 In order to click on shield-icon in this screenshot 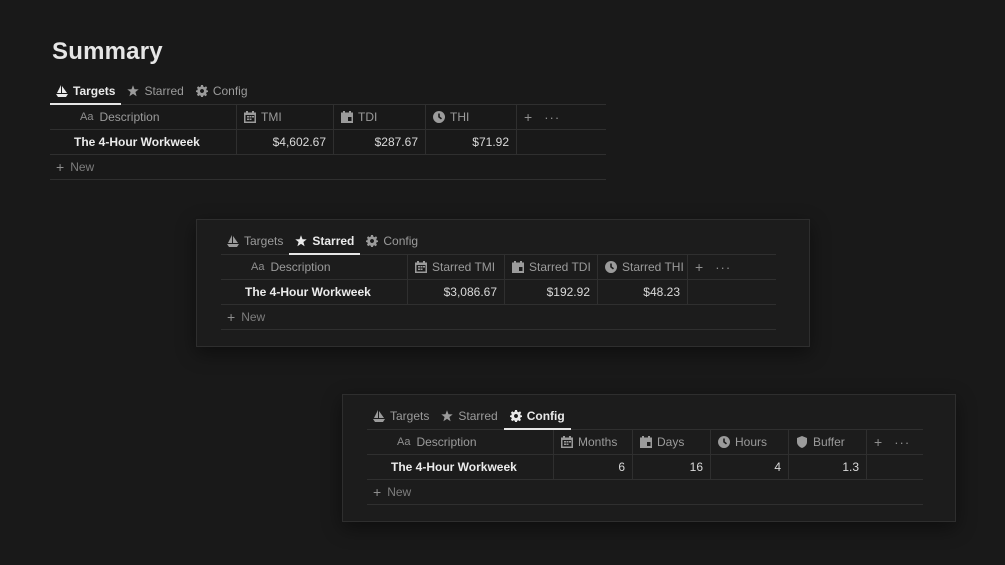, I will do `click(802, 442)`.